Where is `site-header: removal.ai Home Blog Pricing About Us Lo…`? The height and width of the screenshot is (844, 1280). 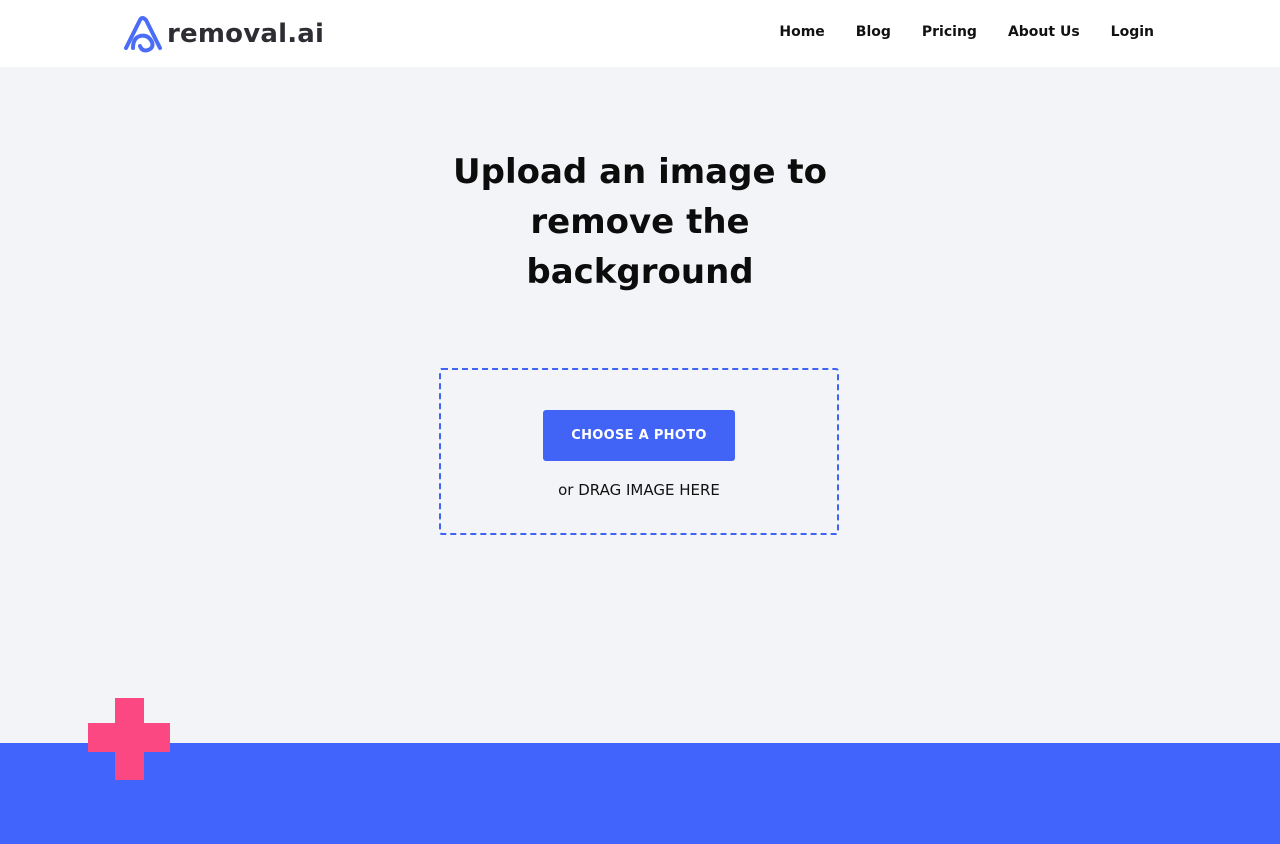 site-header: removal.ai Home Blog Pricing About Us Lo… is located at coordinates (640, 33).